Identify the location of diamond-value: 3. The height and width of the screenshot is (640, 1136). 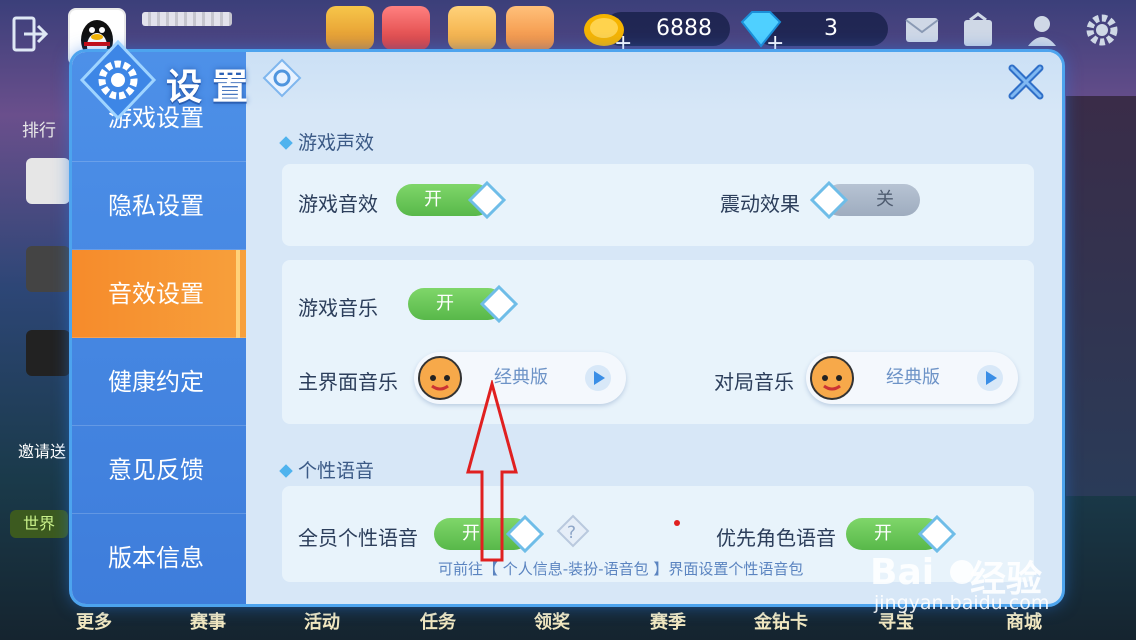
(831, 28).